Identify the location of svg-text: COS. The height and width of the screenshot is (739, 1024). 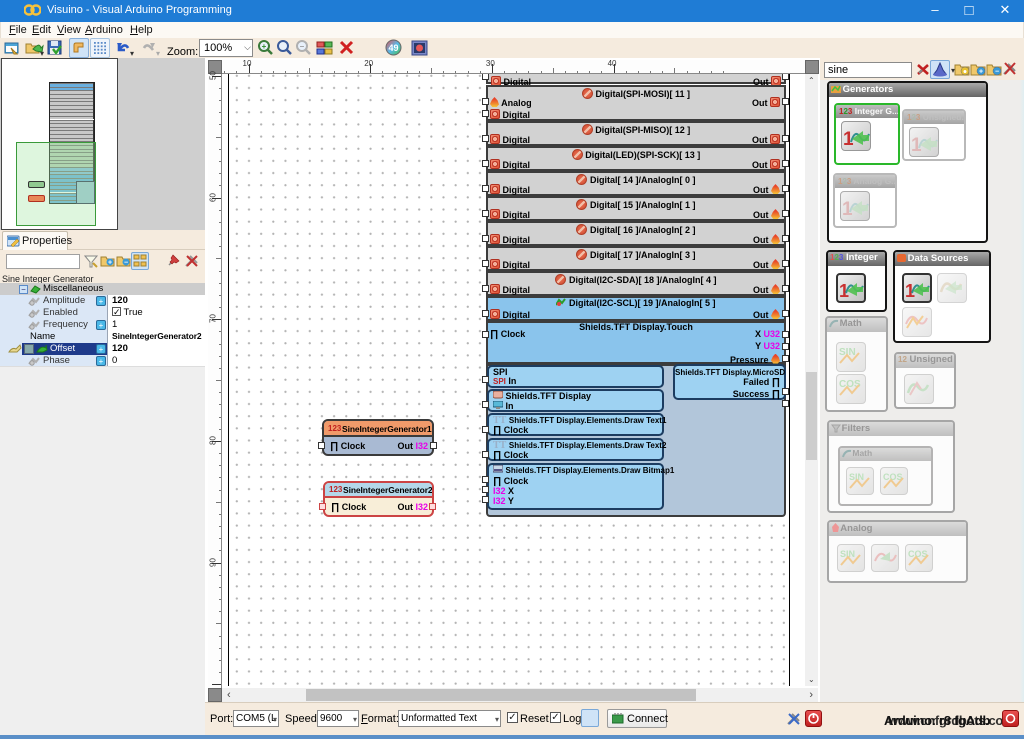
(850, 384).